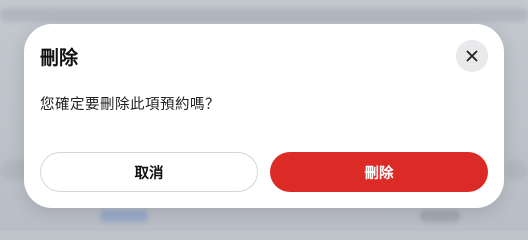  I want to click on dialog-title: 刪除, so click(59, 58).